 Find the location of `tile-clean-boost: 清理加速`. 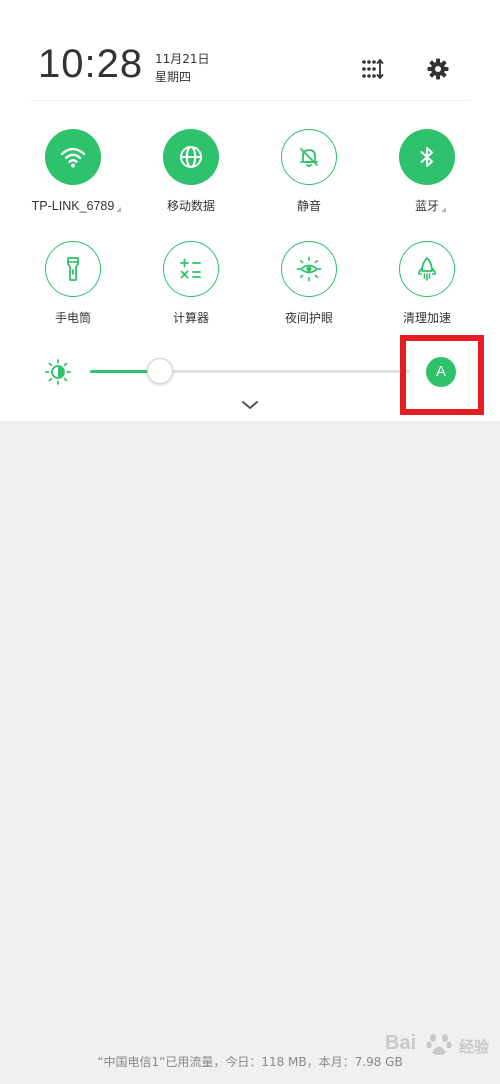

tile-clean-boost: 清理加速 is located at coordinates (427, 284).